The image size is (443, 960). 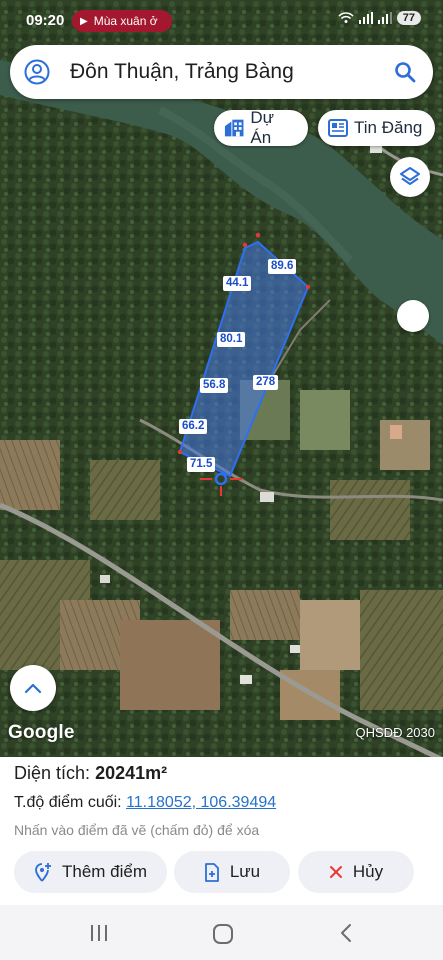 What do you see at coordinates (84, 21) in the screenshot?
I see `play-icon: ▶` at bounding box center [84, 21].